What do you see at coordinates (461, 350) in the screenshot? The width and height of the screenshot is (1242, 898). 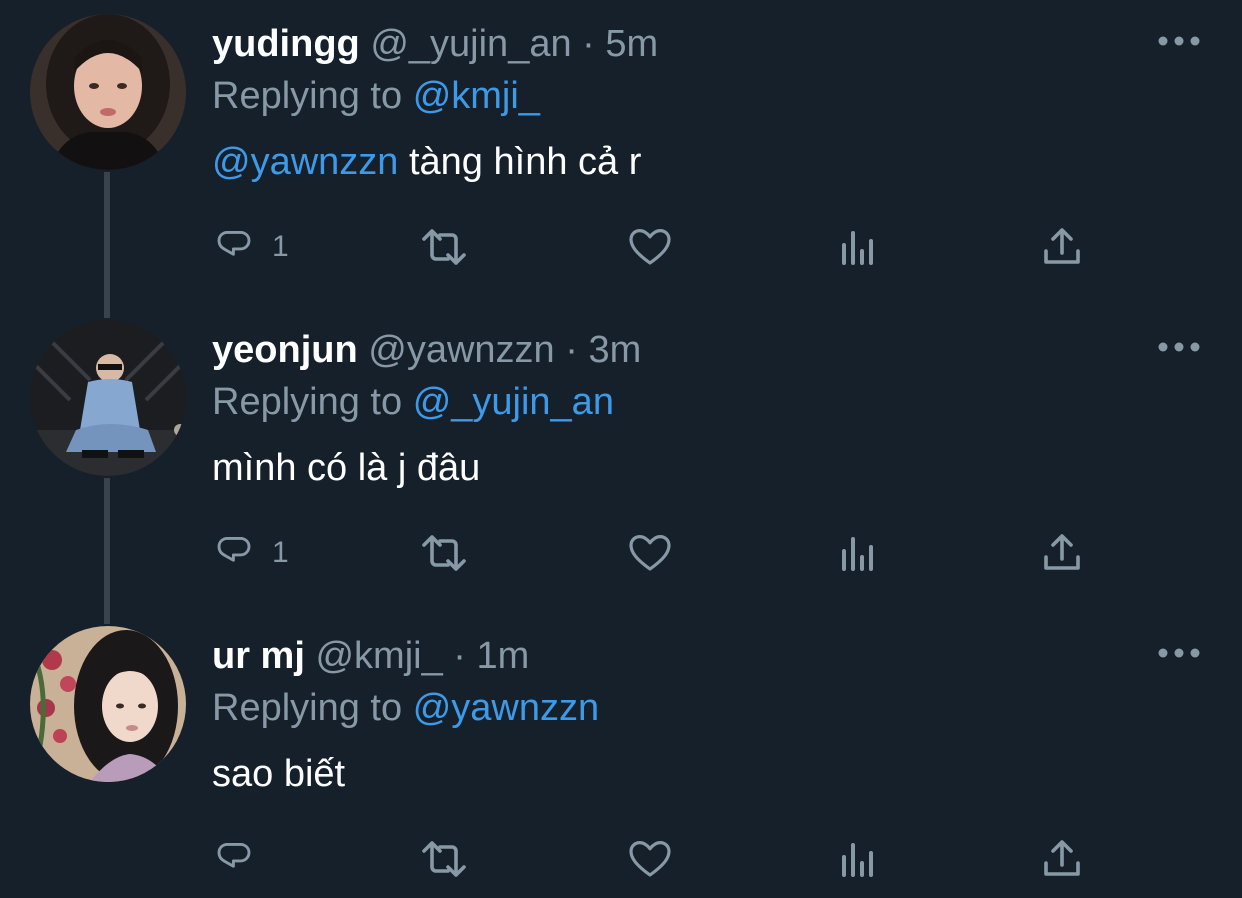 I see `handle: @yawnzzn` at bounding box center [461, 350].